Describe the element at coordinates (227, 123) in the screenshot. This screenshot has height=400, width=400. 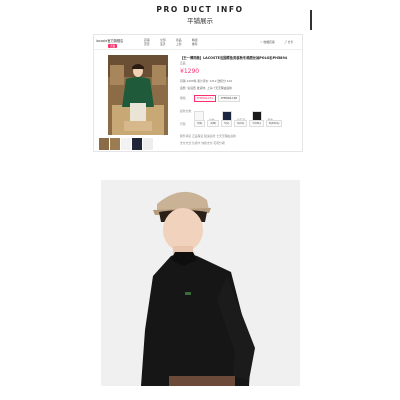
I see `size-option: 5(L)` at that location.